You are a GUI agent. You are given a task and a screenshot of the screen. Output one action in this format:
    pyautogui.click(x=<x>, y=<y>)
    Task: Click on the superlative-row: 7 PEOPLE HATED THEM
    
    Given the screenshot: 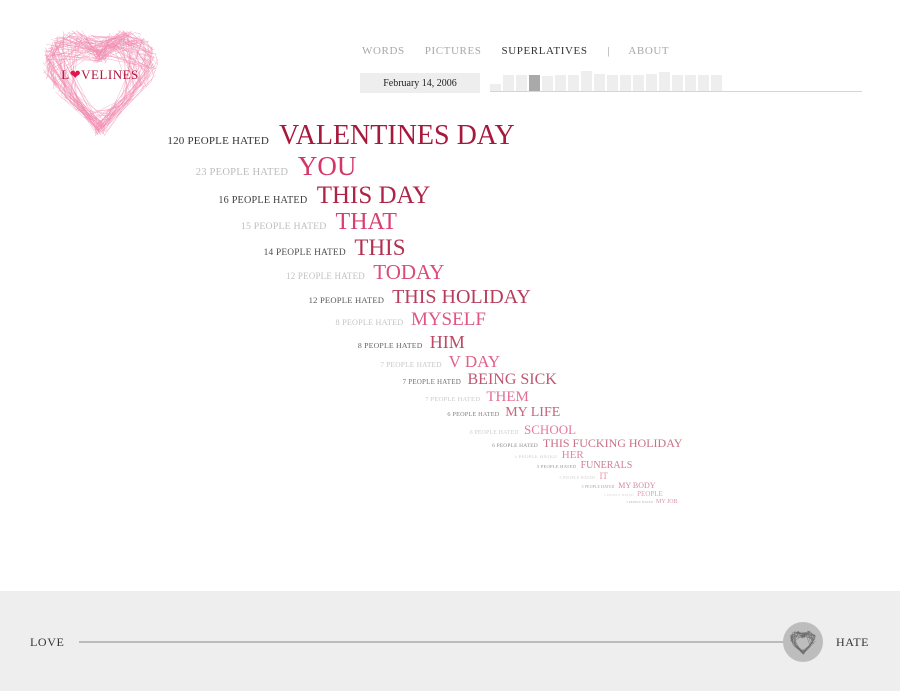 What is the action you would take?
    pyautogui.click(x=477, y=397)
    